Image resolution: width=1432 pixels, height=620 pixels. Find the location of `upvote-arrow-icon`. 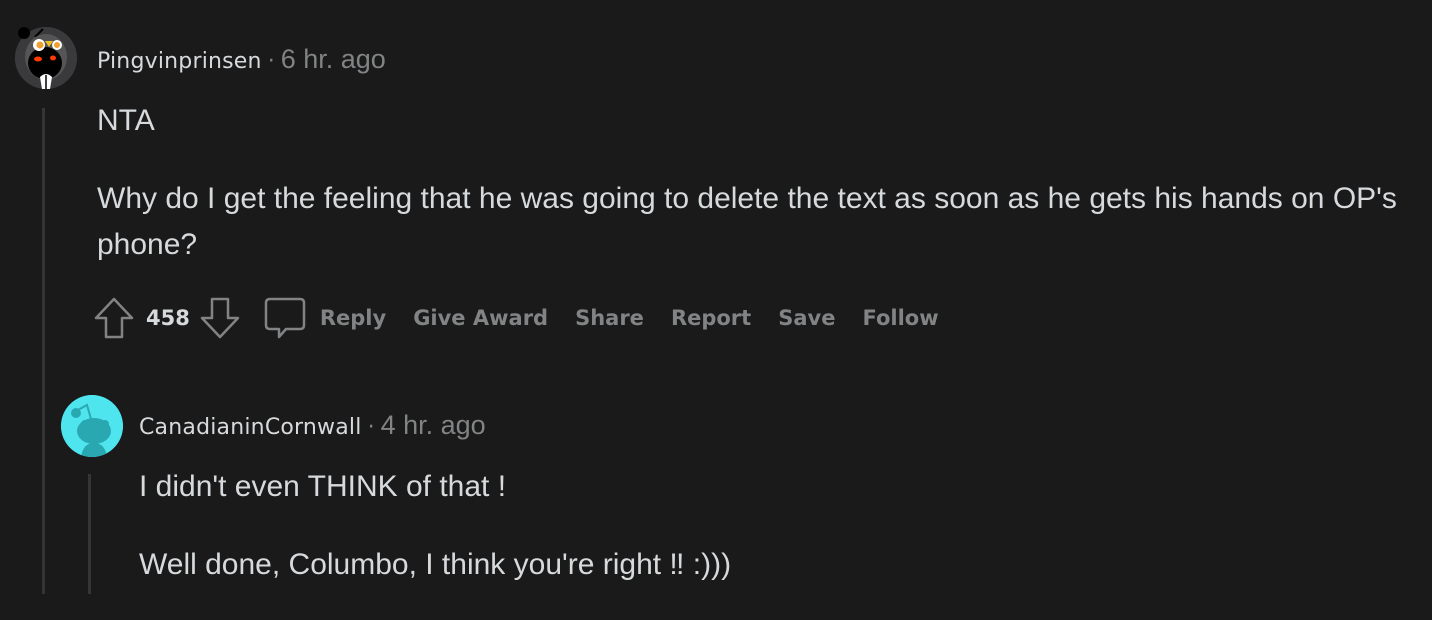

upvote-arrow-icon is located at coordinates (114, 318).